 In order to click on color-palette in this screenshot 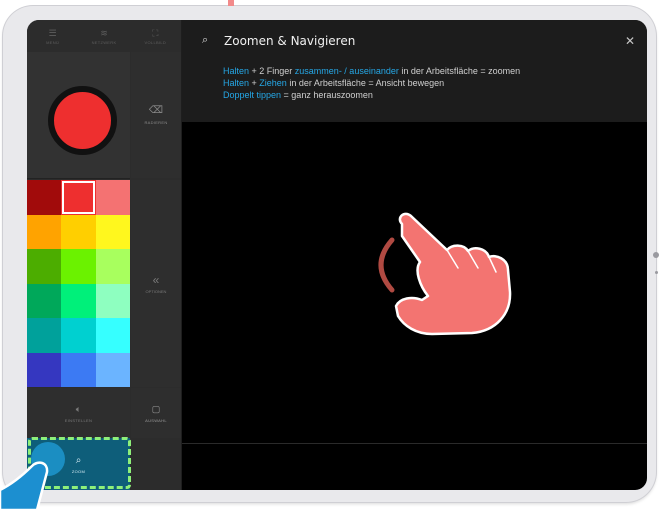, I will do `click(78, 283)`.